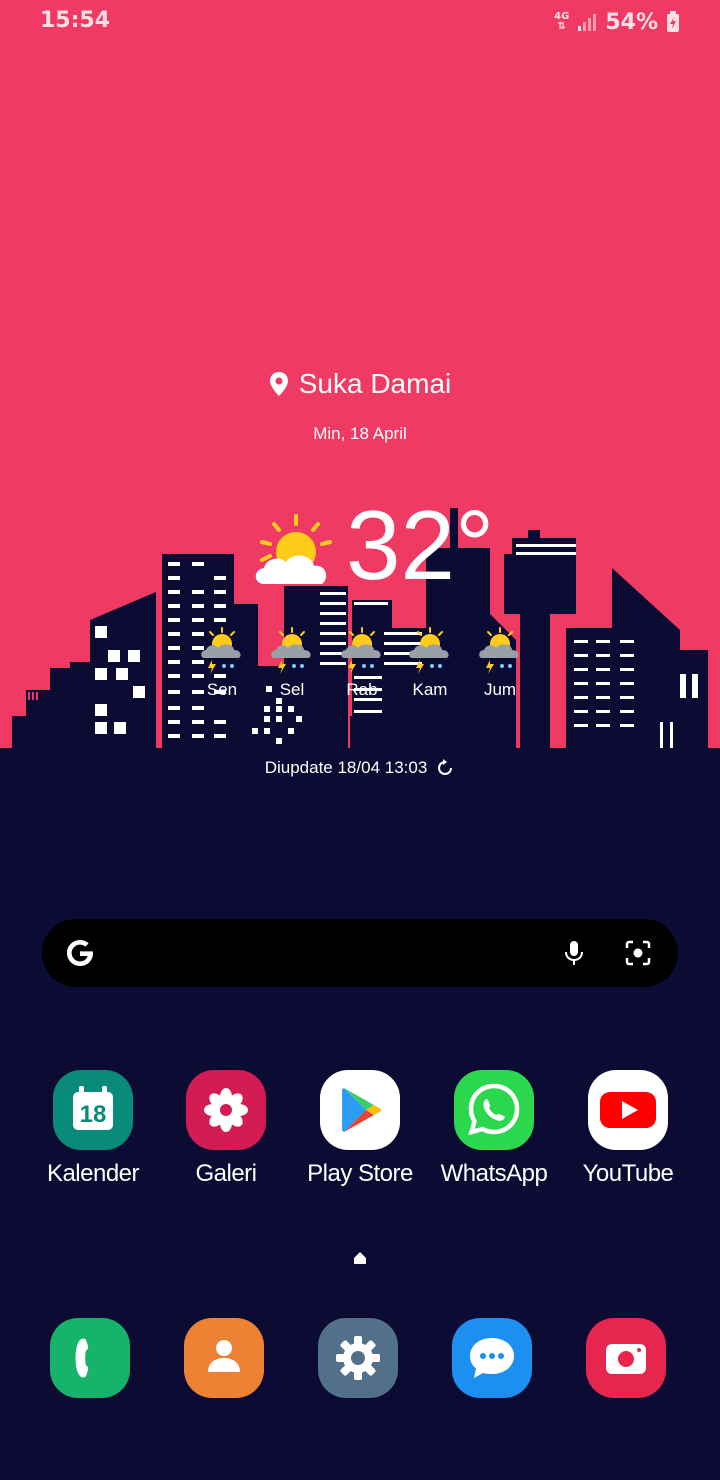  Describe the element at coordinates (494, 1173) in the screenshot. I see `app-label: WhatsApp` at that location.